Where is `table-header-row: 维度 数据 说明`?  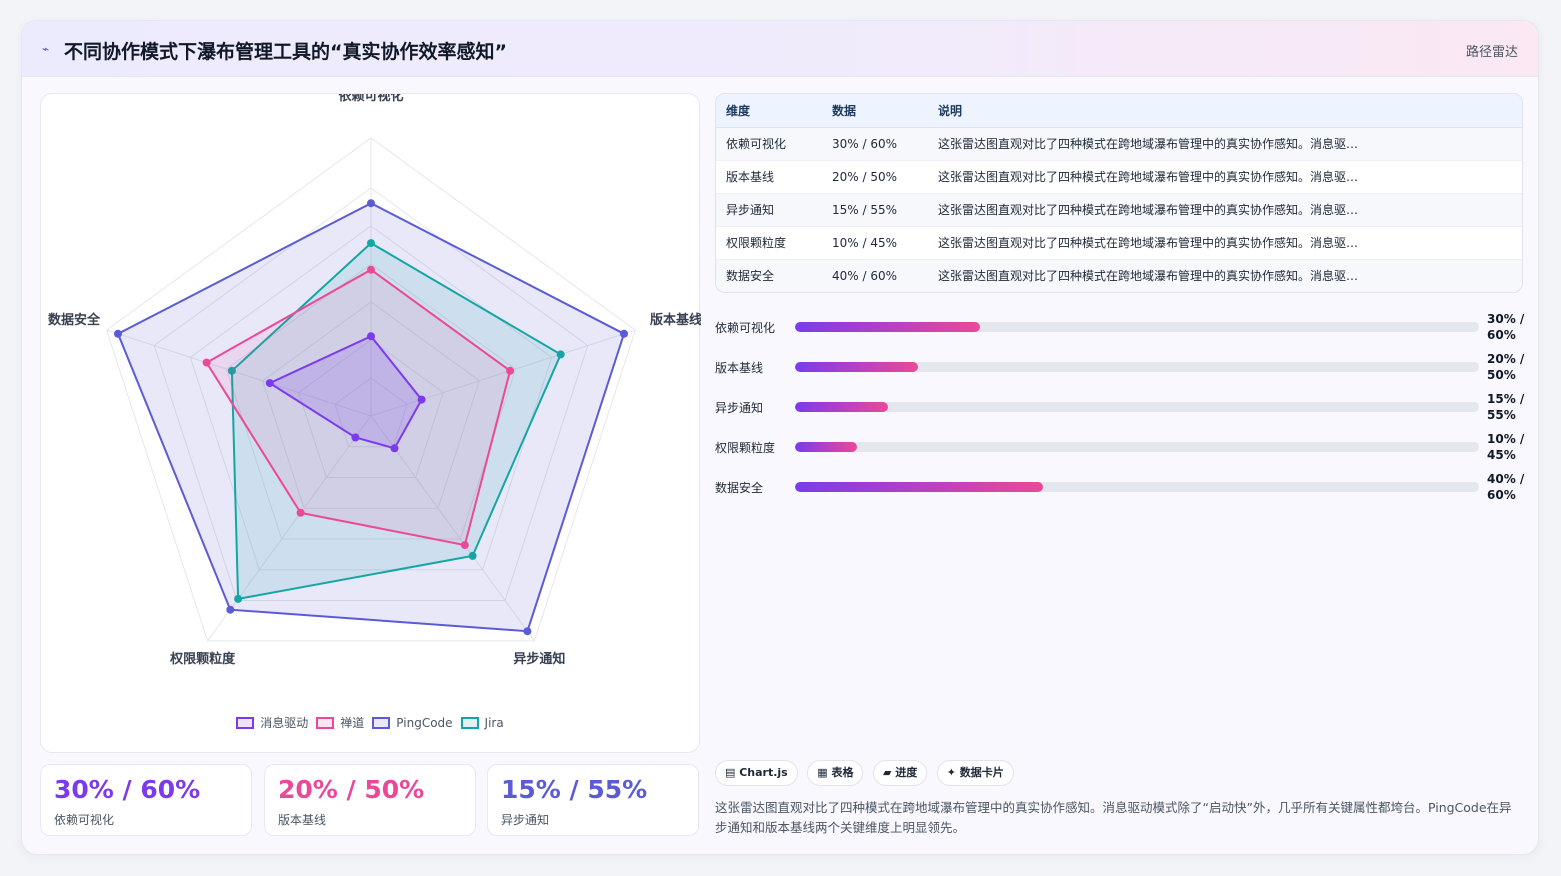 table-header-row: 维度 数据 说明 is located at coordinates (1119, 111).